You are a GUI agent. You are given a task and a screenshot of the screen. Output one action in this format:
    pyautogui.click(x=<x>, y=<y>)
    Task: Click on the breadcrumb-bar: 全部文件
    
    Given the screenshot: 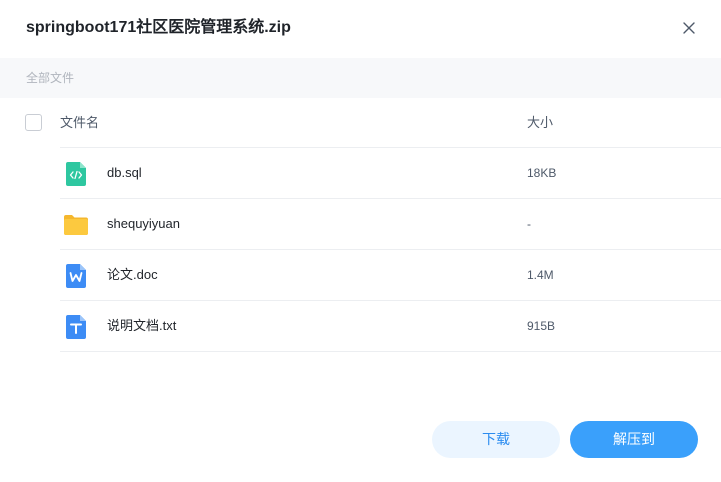 What is the action you would take?
    pyautogui.click(x=360, y=78)
    